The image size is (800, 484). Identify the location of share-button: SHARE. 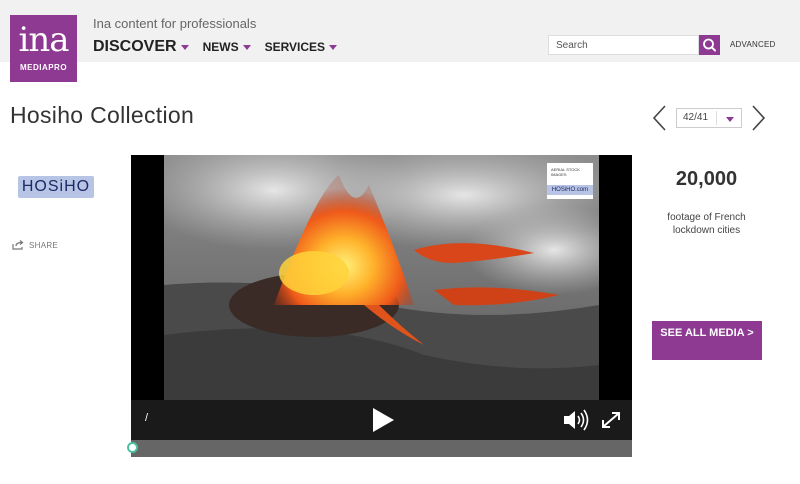
(35, 245).